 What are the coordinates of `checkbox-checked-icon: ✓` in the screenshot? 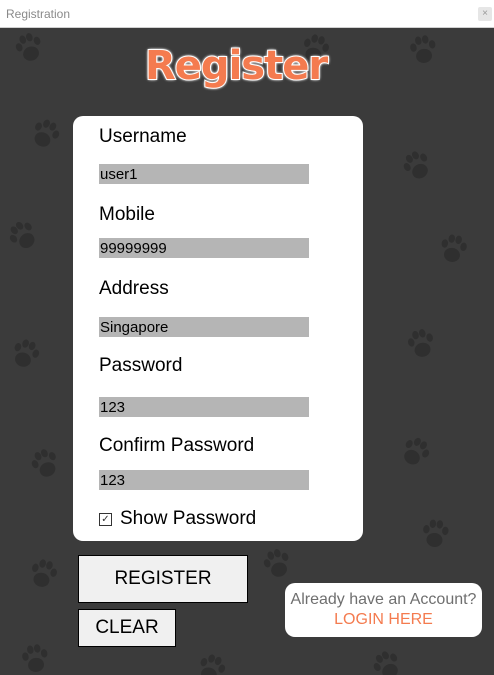 It's located at (105, 519).